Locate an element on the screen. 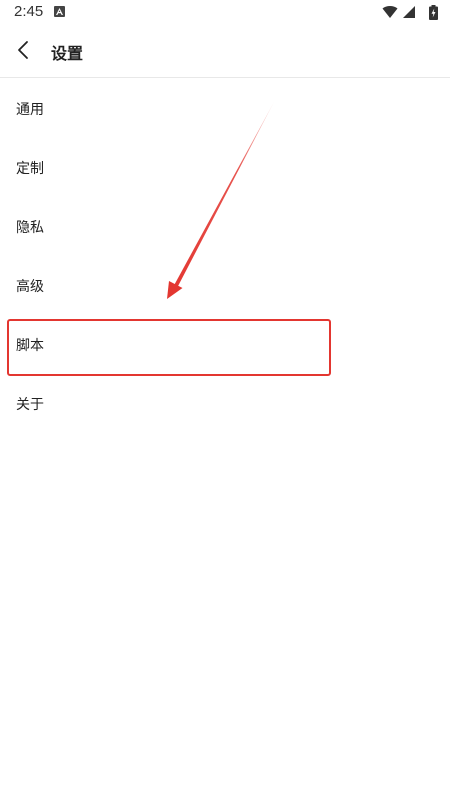  settings-item-label: 隐私 is located at coordinates (30, 228).